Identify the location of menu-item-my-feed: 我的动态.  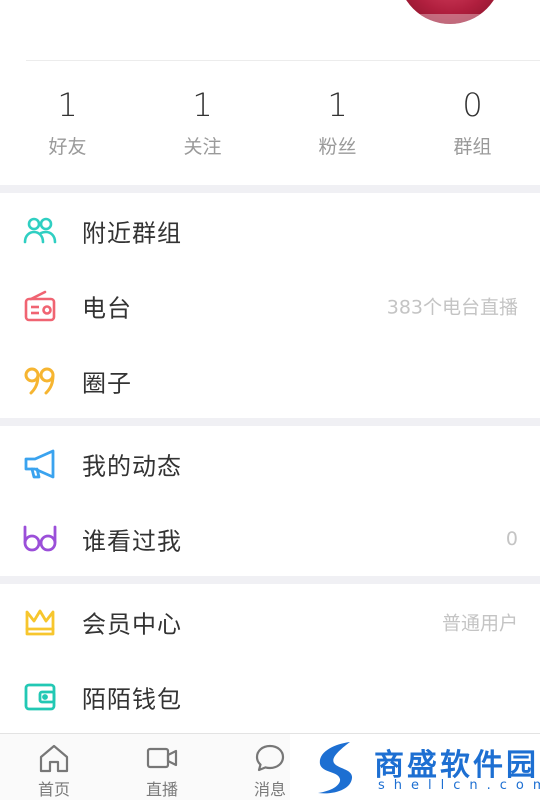
(270, 463).